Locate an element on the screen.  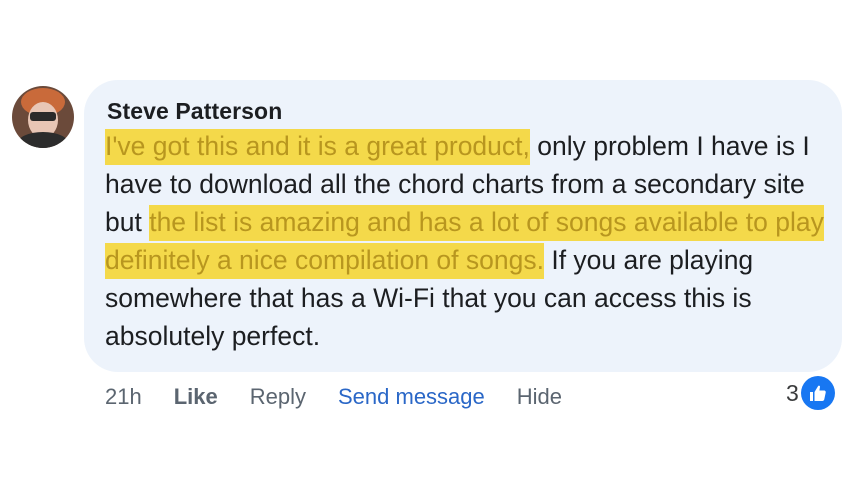
avatar is located at coordinates (43, 117).